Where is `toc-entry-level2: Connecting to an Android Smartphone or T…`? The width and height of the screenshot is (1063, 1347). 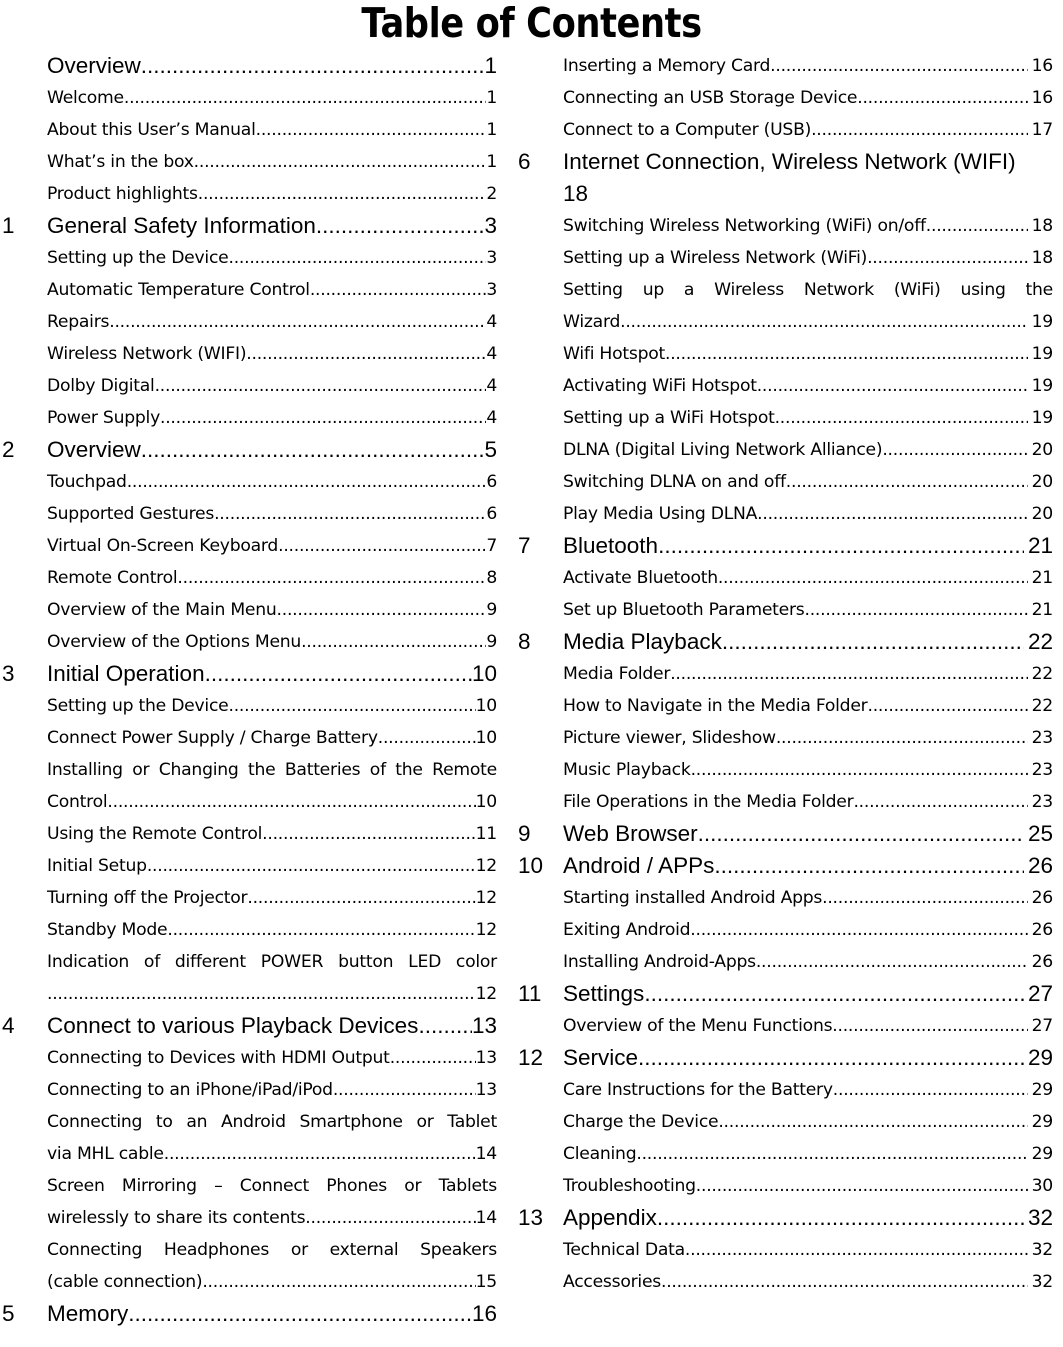 toc-entry-level2: Connecting to an Android Smartphone or T… is located at coordinates (249, 1138).